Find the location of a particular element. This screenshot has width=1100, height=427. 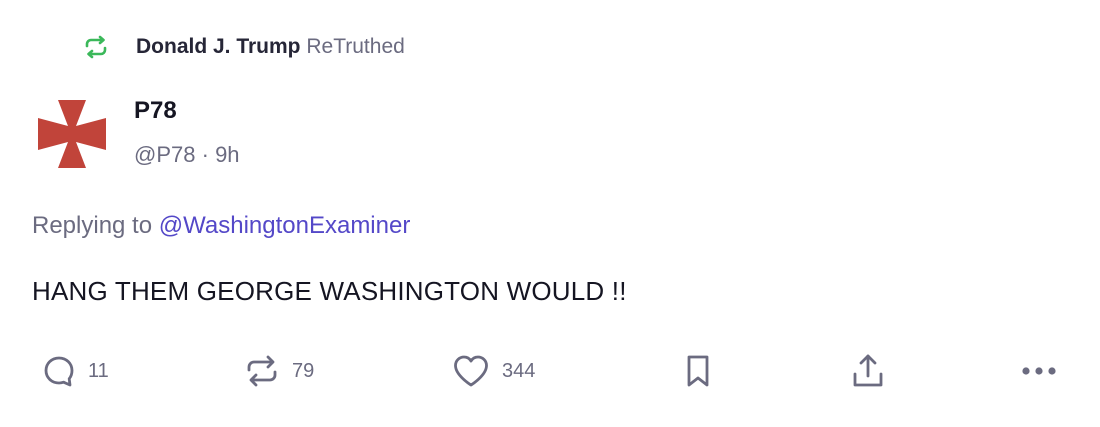

more-options-button is located at coordinates (1039, 371).